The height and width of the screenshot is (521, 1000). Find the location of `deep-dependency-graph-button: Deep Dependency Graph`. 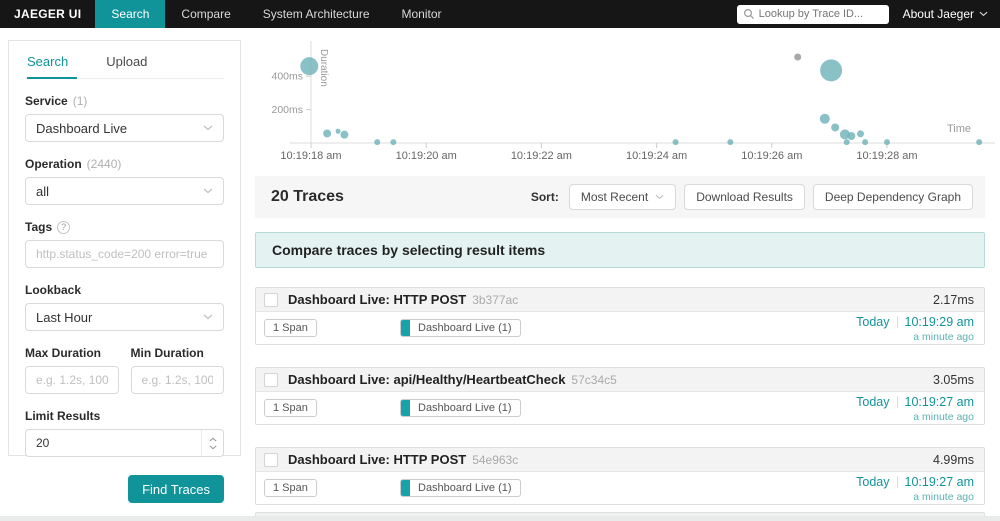

deep-dependency-graph-button: Deep Dependency Graph is located at coordinates (892, 197).